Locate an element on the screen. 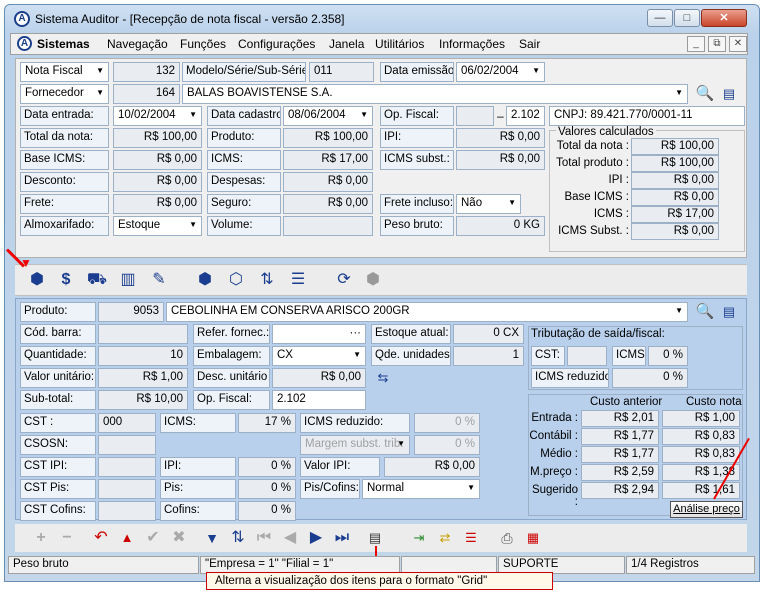 This screenshot has height=608, width=767. cofins-field: 0 % is located at coordinates (267, 511).